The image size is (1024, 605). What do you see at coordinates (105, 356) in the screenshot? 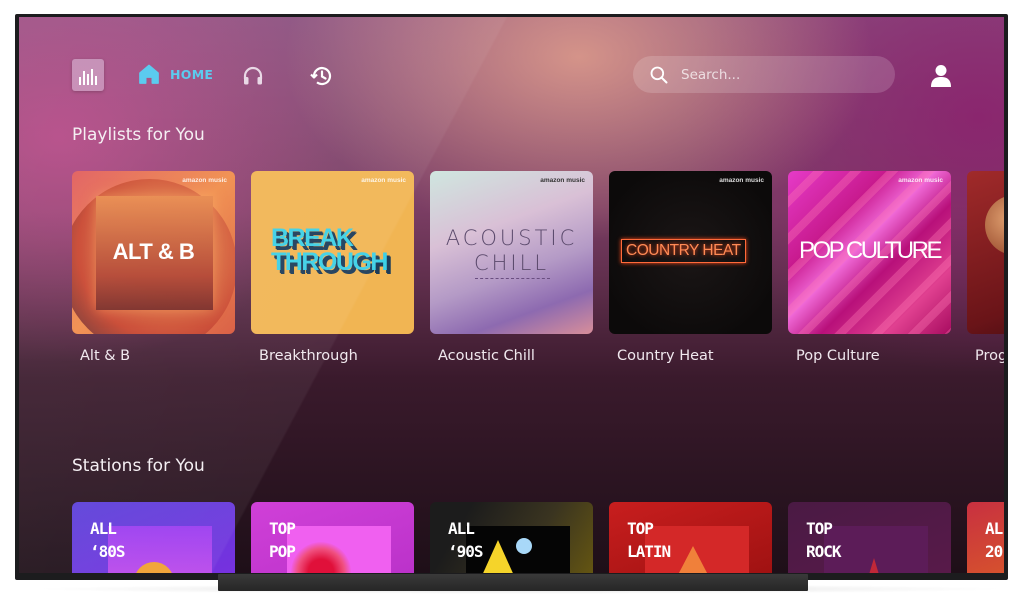
I see `playlist-title: Alt & B` at bounding box center [105, 356].